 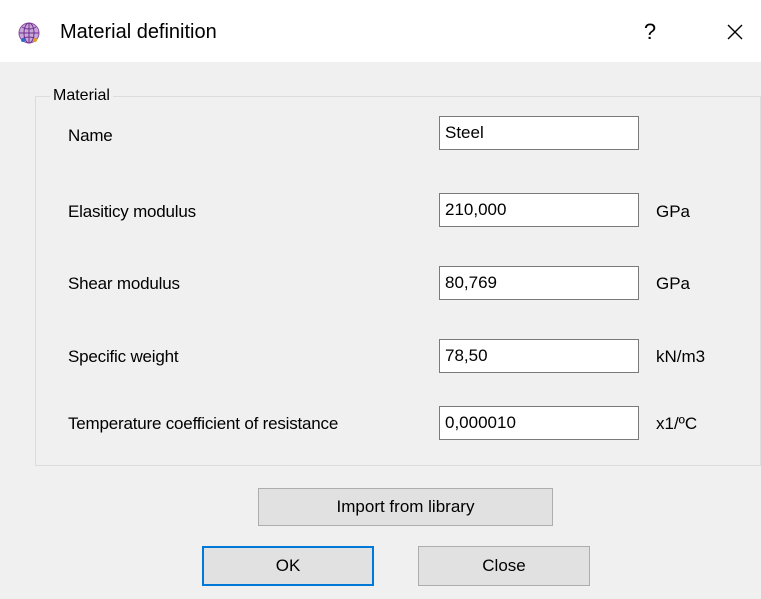 I want to click on specific-weight-field, so click(x=539, y=356).